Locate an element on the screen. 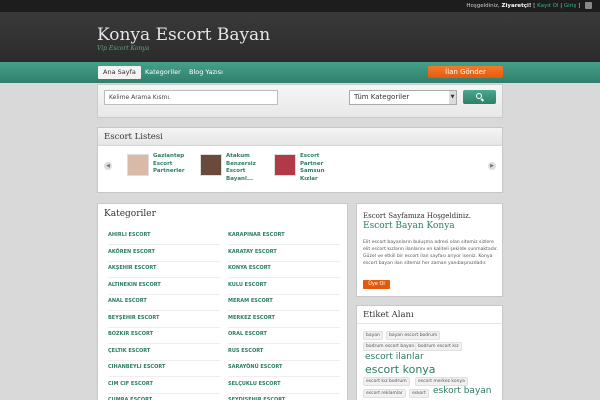 The width and height of the screenshot is (600, 400). login-link: Giriş is located at coordinates (570, 6).